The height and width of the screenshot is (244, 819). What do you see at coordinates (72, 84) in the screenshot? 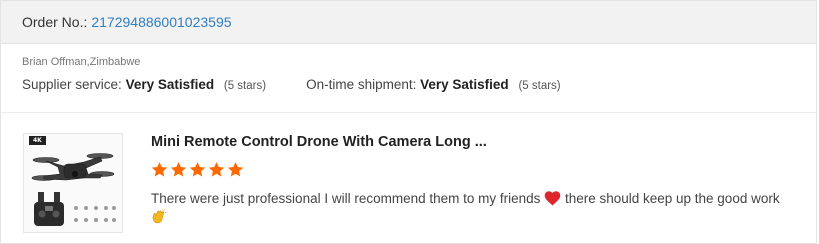
I see `supplier-service-label: Supplier service:` at bounding box center [72, 84].